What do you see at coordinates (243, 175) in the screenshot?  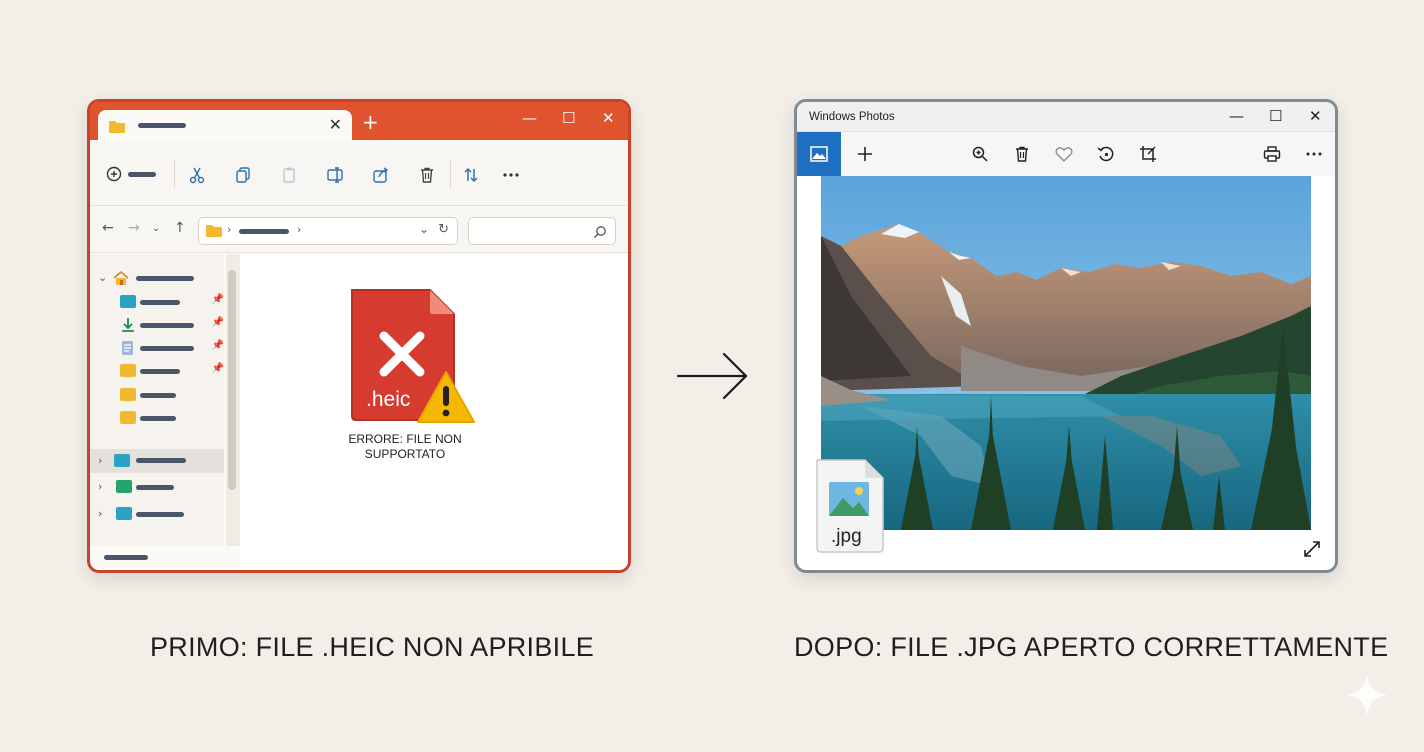 I see `copy-icon` at bounding box center [243, 175].